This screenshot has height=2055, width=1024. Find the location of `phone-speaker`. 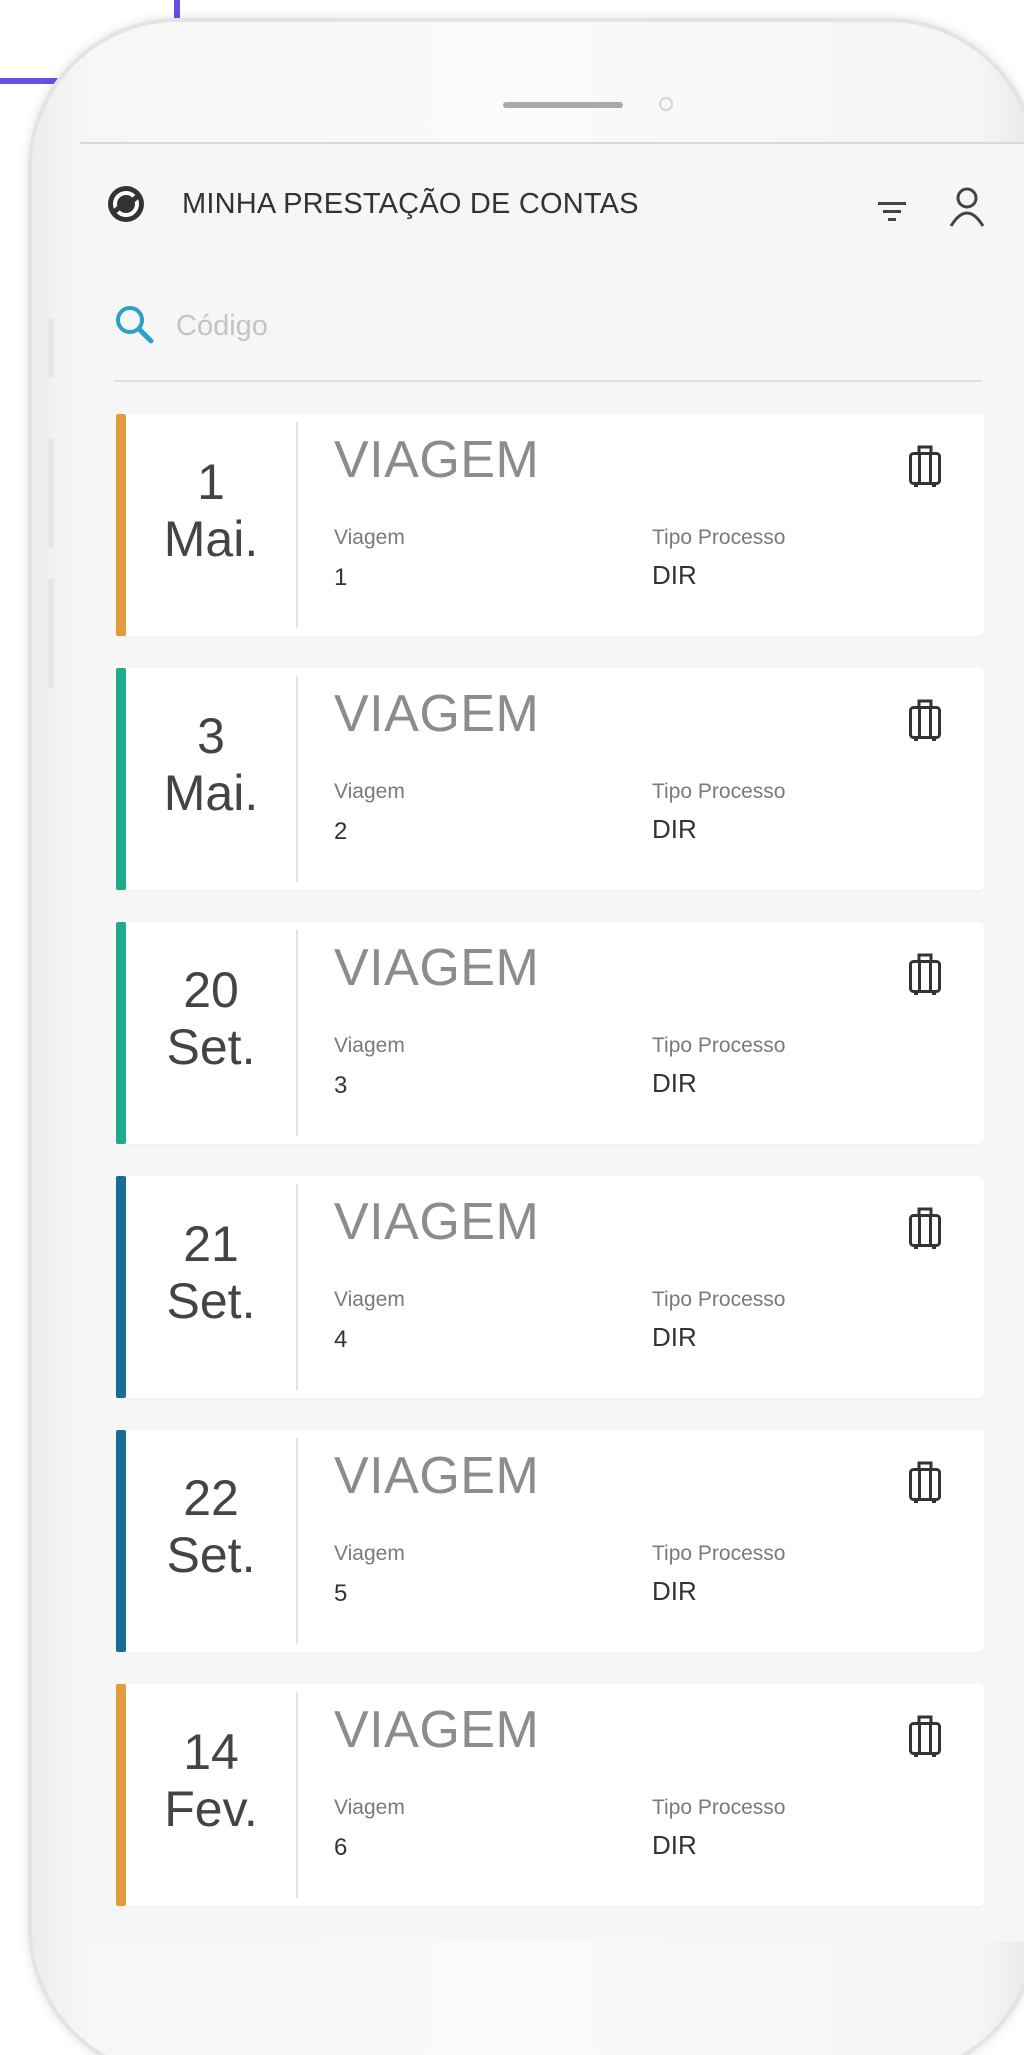

phone-speaker is located at coordinates (563, 105).